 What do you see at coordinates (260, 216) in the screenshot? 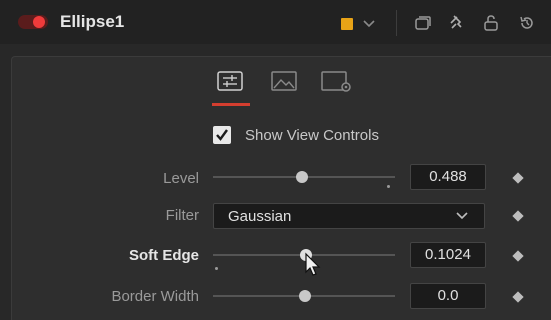
I see `filter-selected-value: Gaussian` at bounding box center [260, 216].